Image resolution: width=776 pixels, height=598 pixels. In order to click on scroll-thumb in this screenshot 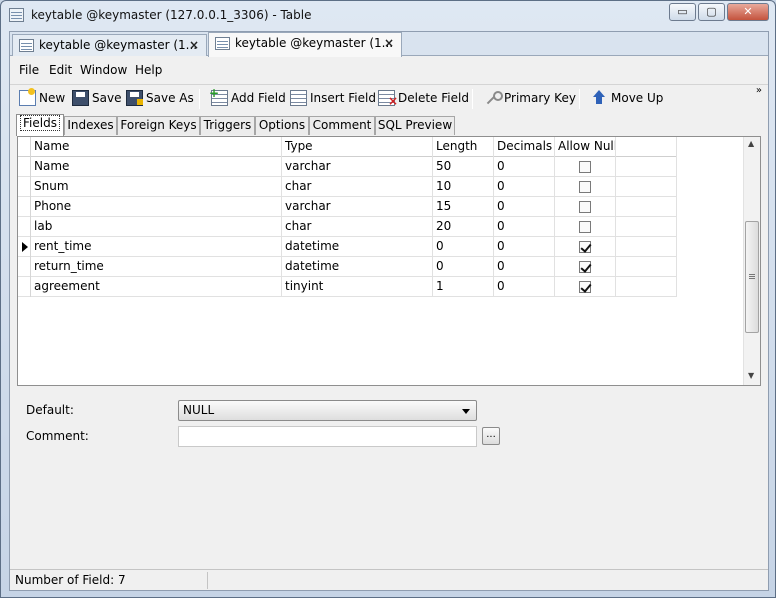, I will do `click(752, 277)`.